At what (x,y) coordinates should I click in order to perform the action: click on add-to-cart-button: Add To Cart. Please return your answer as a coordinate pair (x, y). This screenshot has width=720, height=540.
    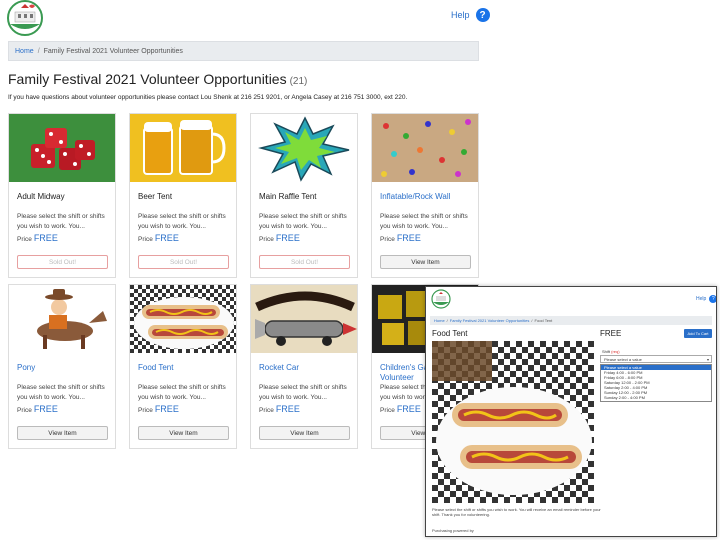
    Looking at the image, I should click on (698, 333).